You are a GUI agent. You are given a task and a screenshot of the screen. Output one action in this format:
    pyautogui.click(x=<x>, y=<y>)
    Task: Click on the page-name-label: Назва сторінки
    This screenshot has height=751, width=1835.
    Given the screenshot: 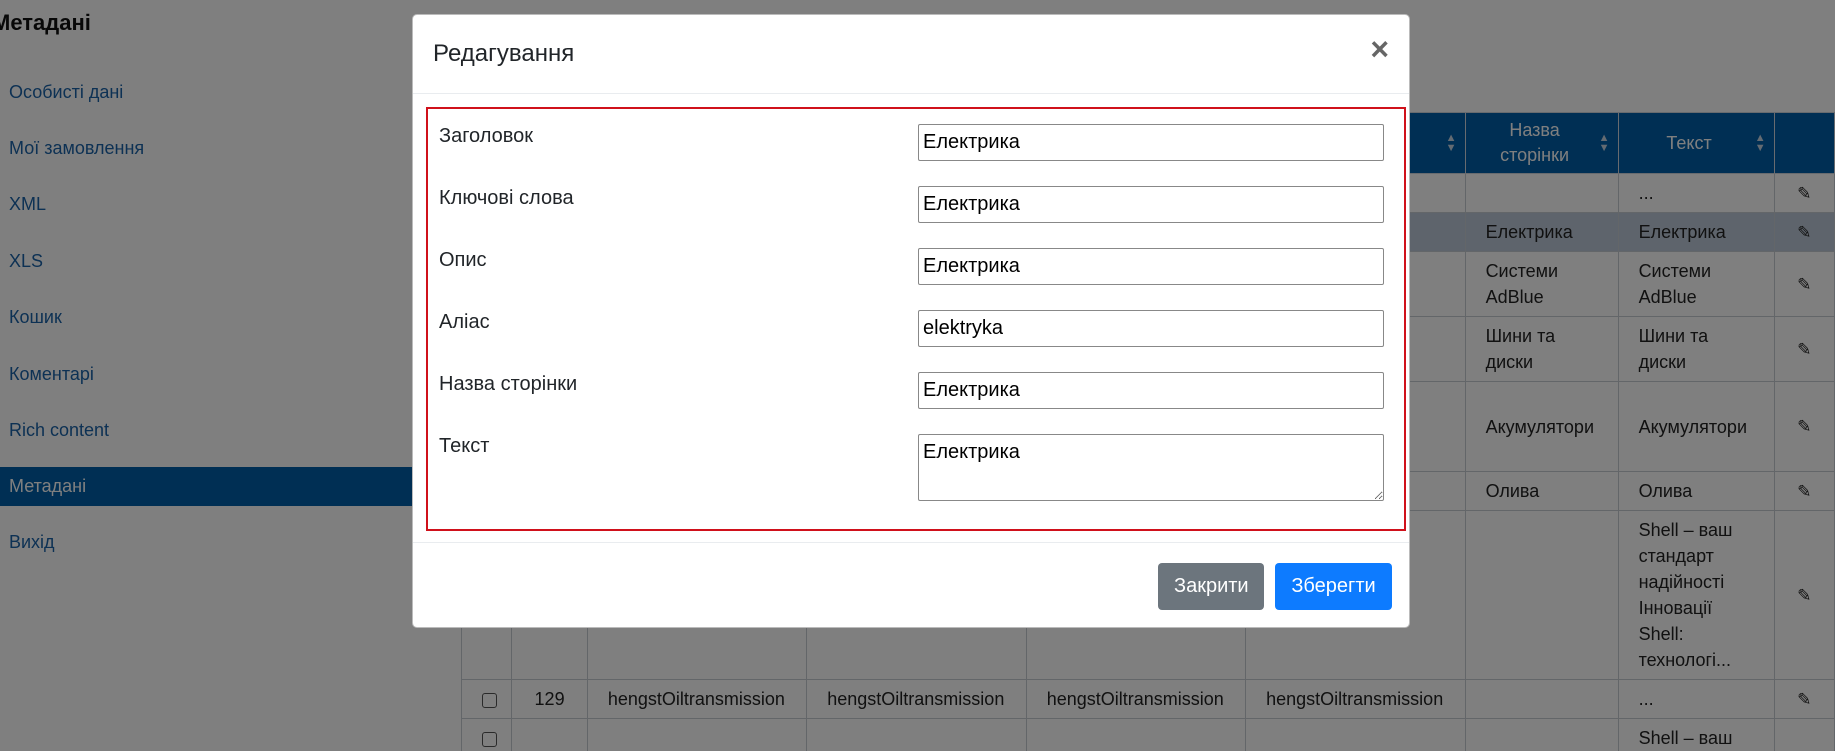 What is the action you would take?
    pyautogui.click(x=508, y=384)
    